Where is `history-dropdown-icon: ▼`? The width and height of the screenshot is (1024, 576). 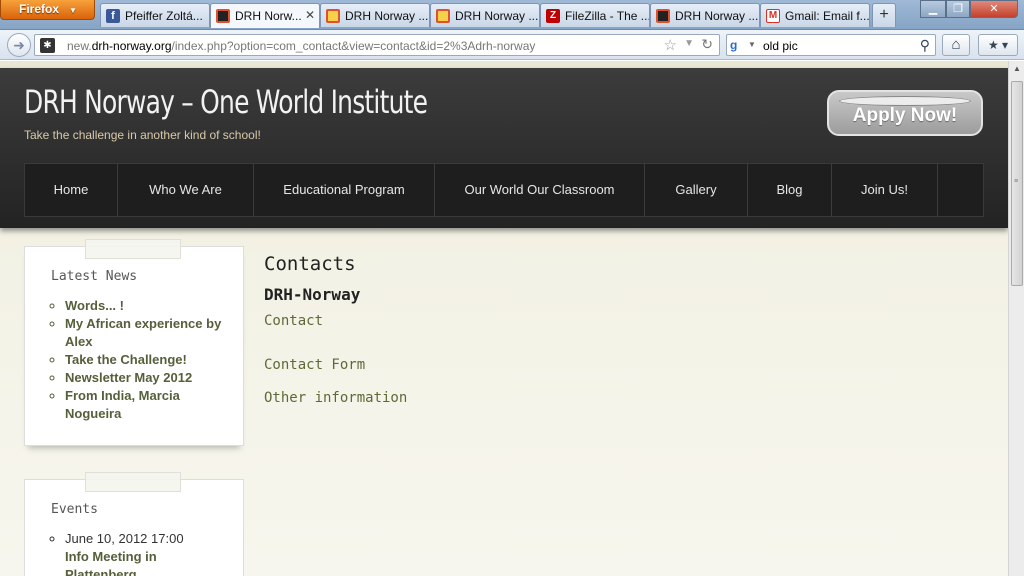 history-dropdown-icon: ▼ is located at coordinates (689, 43).